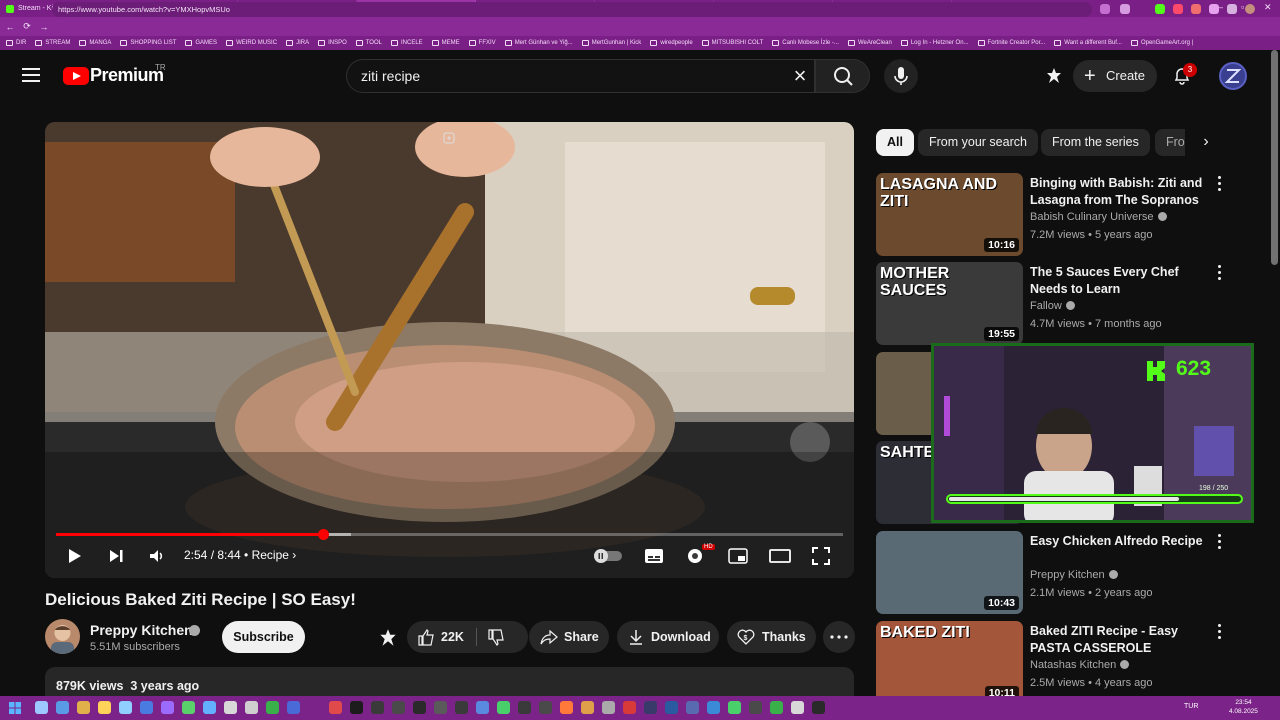 Image resolution: width=1280 pixels, height=720 pixels. What do you see at coordinates (842, 76) in the screenshot?
I see `search-button` at bounding box center [842, 76].